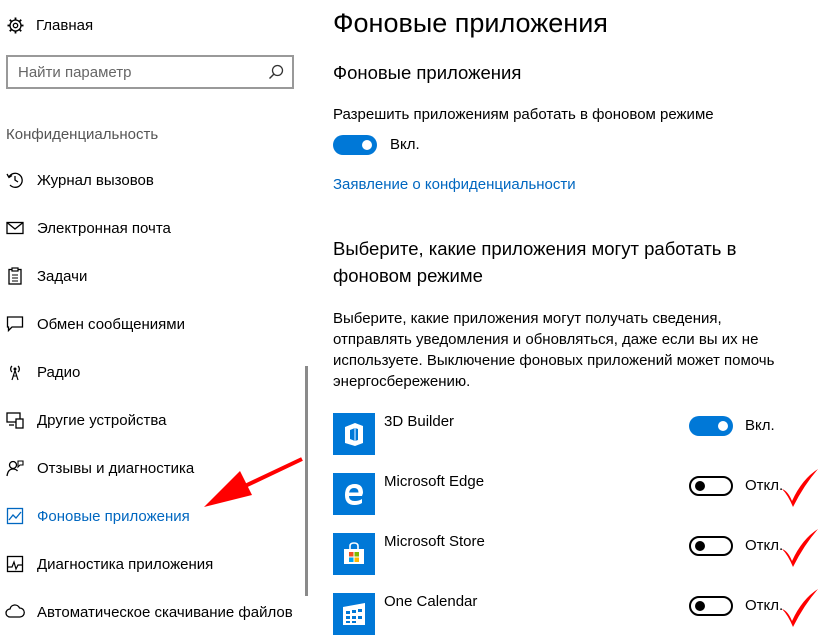 The image size is (838, 643). What do you see at coordinates (354, 434) in the screenshot?
I see `3d-builder-icon` at bounding box center [354, 434].